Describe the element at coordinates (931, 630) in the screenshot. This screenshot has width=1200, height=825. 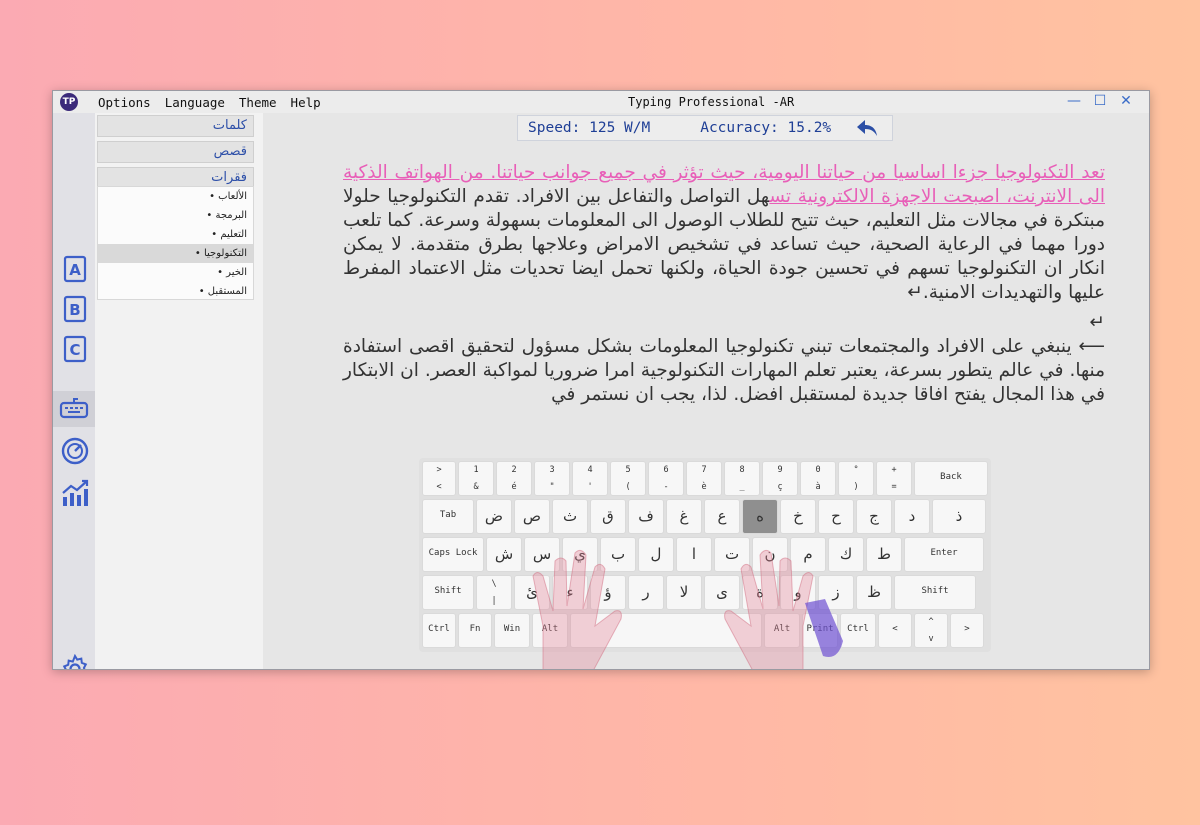
I see `keyboard-key: ^ v` at that location.